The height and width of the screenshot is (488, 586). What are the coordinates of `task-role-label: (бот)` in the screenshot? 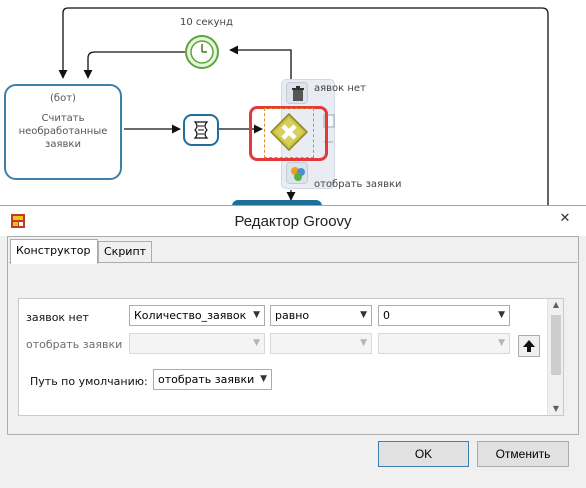 It's located at (63, 98).